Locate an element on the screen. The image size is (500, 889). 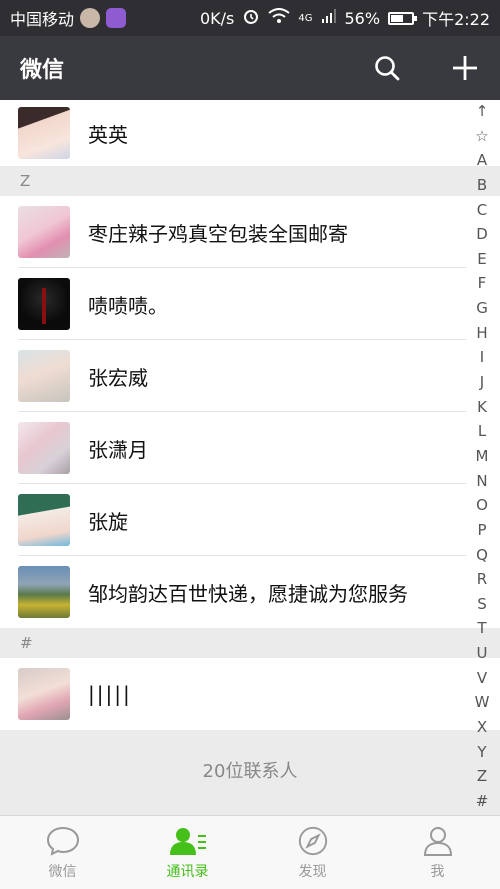
contact-row: 张潇月 is located at coordinates (250, 448).